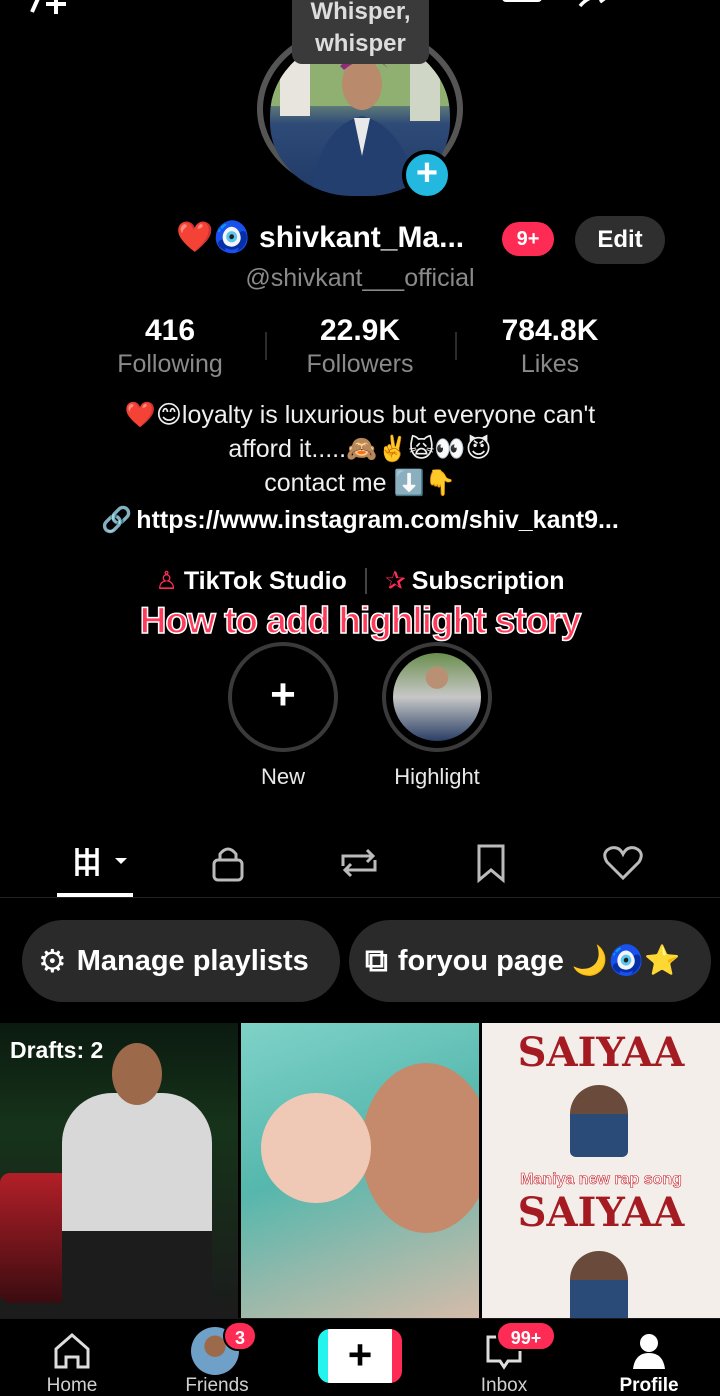  I want to click on chip-label: foryou page 🌙🧿⭐, so click(539, 961).